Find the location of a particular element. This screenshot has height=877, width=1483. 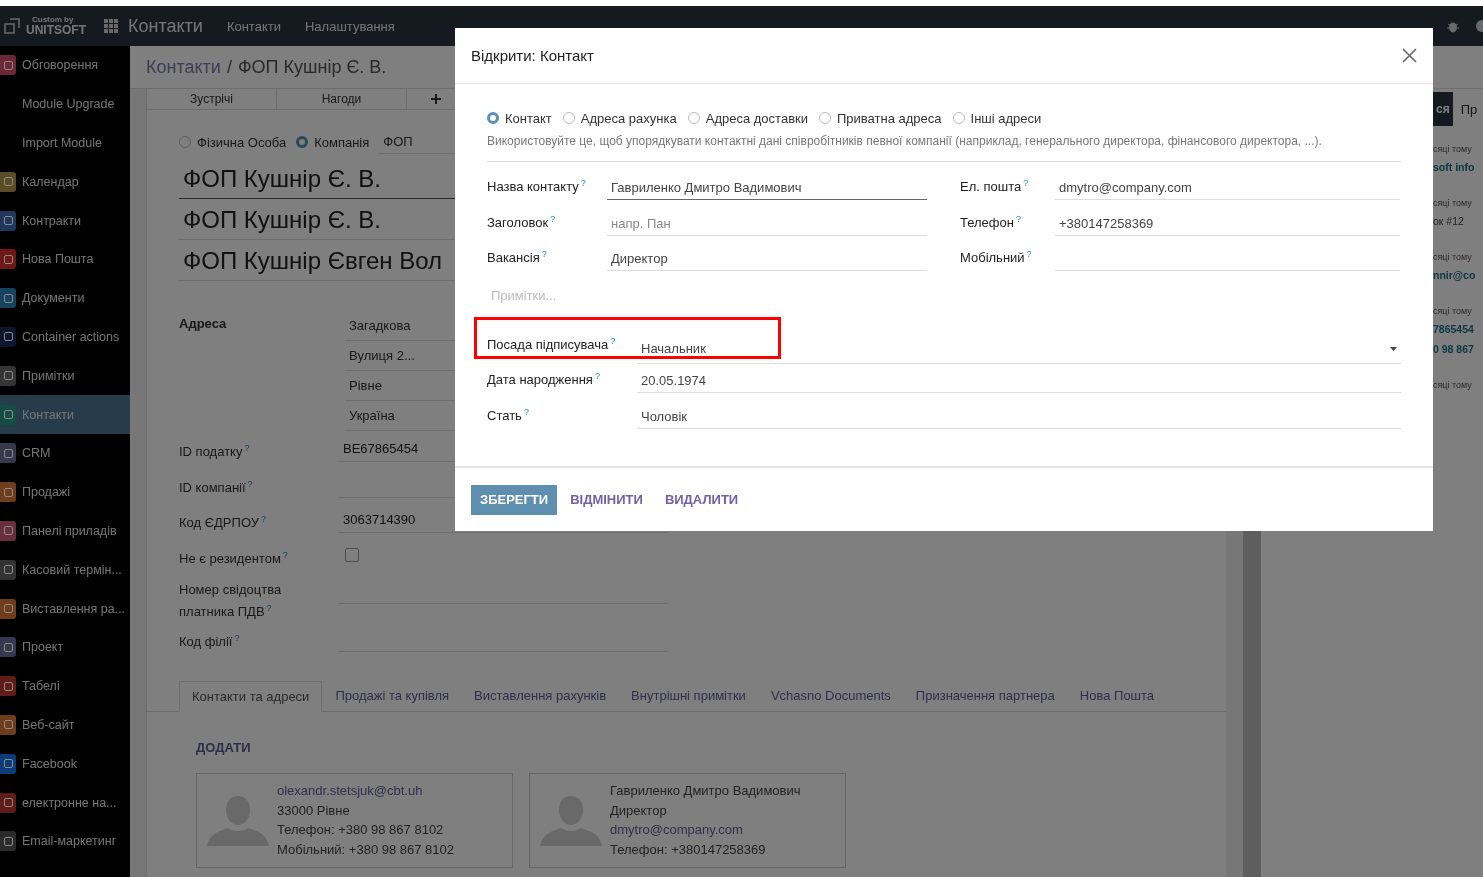

sidebar-item: Веб-сайт is located at coordinates (65, 725).